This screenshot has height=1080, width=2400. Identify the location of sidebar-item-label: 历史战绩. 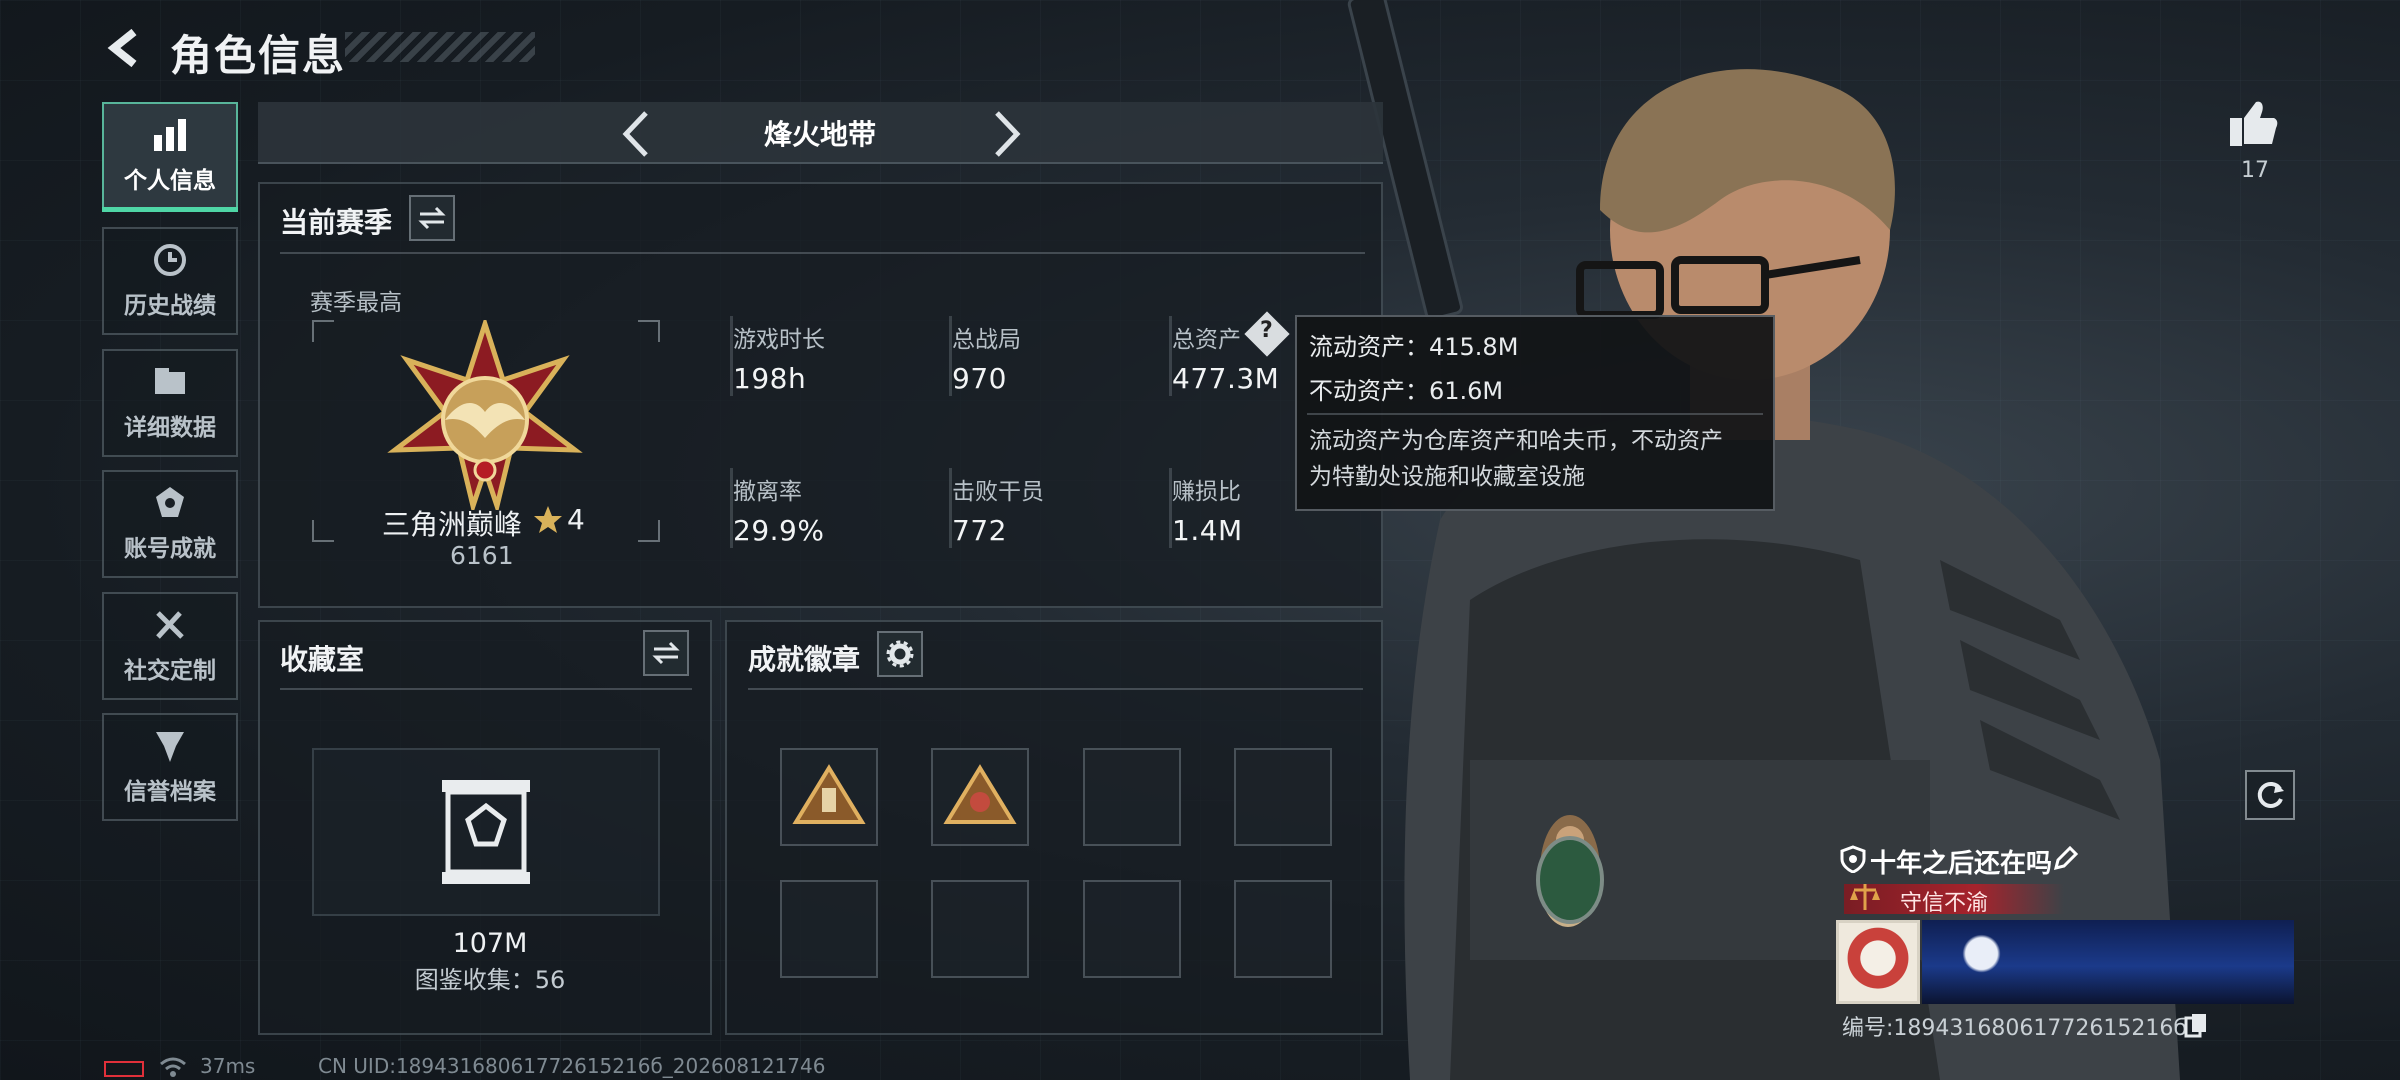
(170, 306).